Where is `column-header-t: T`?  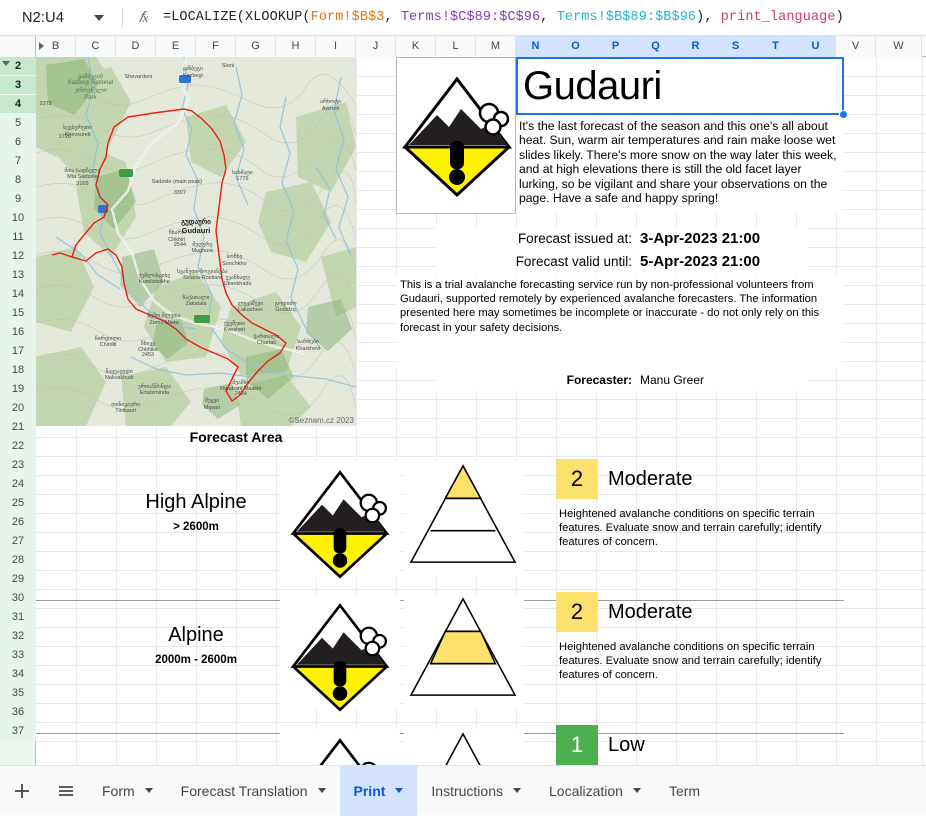
column-header-t: T is located at coordinates (776, 46).